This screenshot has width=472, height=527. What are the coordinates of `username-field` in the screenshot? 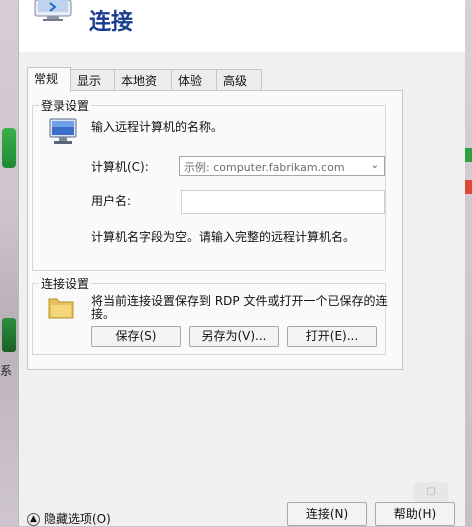 It's located at (283, 202).